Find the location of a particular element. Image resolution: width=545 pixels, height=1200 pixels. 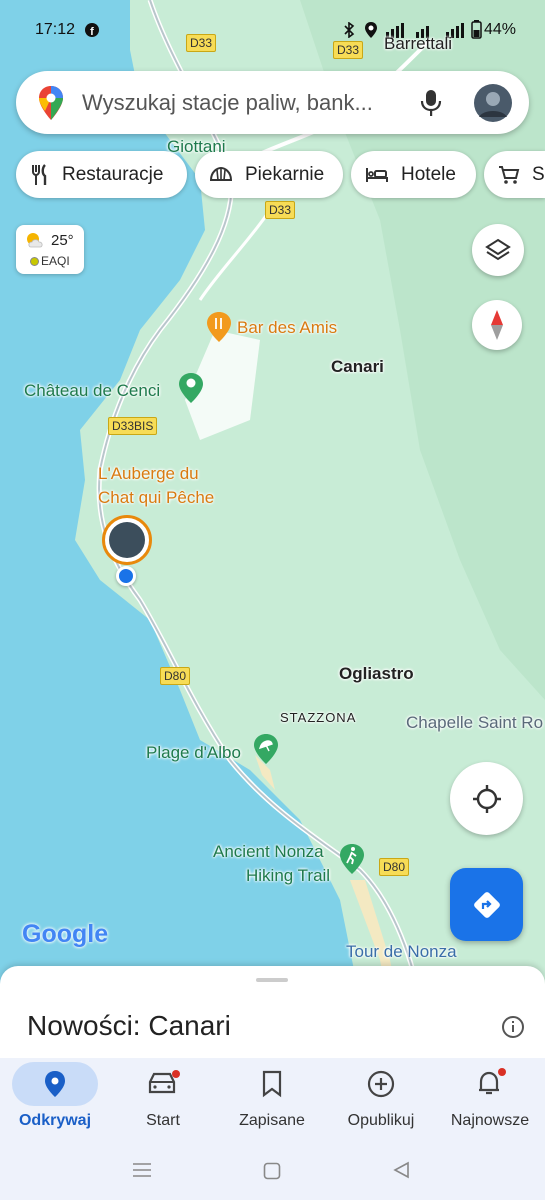

place-label-plage-dalbo: Plage d'Albo is located at coordinates (193, 753).